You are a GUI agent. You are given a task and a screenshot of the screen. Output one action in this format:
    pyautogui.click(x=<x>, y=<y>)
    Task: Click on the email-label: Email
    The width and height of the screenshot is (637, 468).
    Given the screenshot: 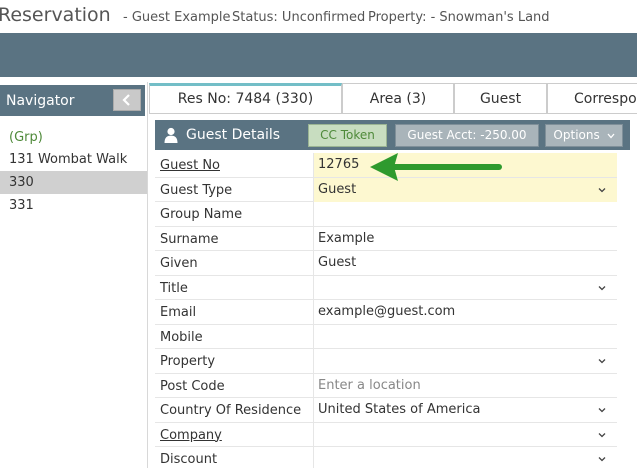 What is the action you would take?
    pyautogui.click(x=178, y=312)
    